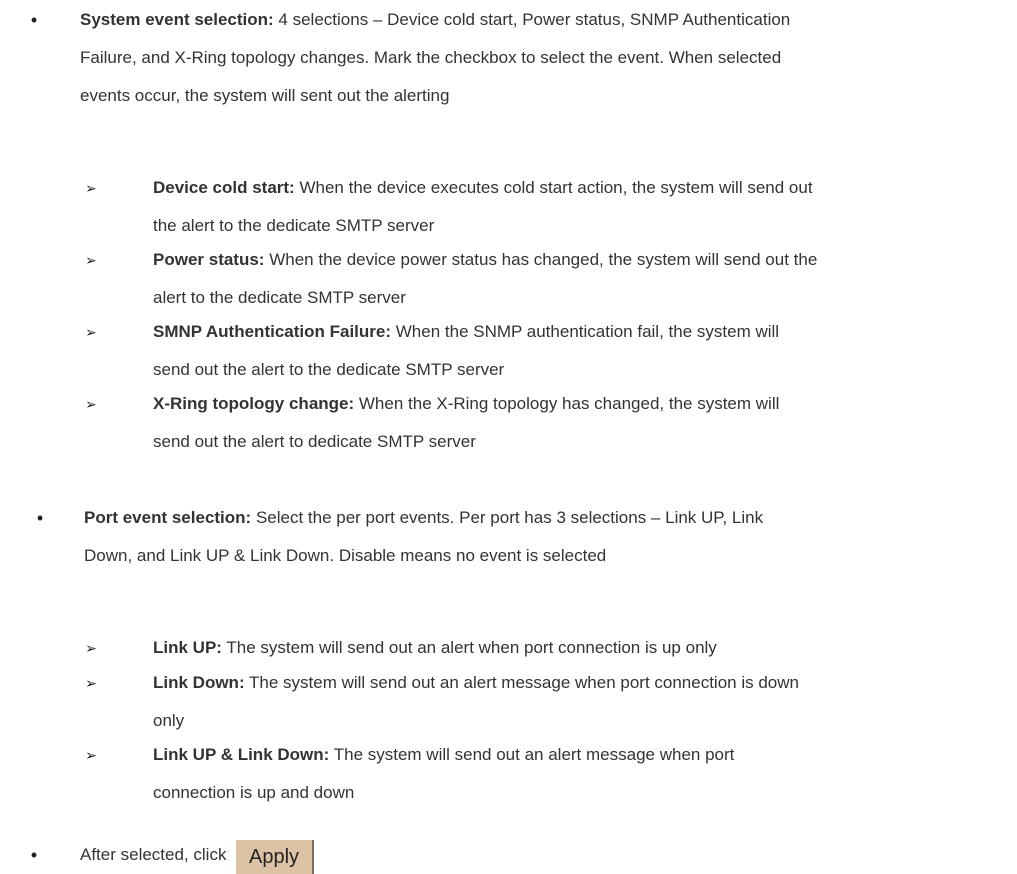 The image size is (1017, 874). What do you see at coordinates (168, 517) in the screenshot?
I see `port-event-title: Port event selection:` at bounding box center [168, 517].